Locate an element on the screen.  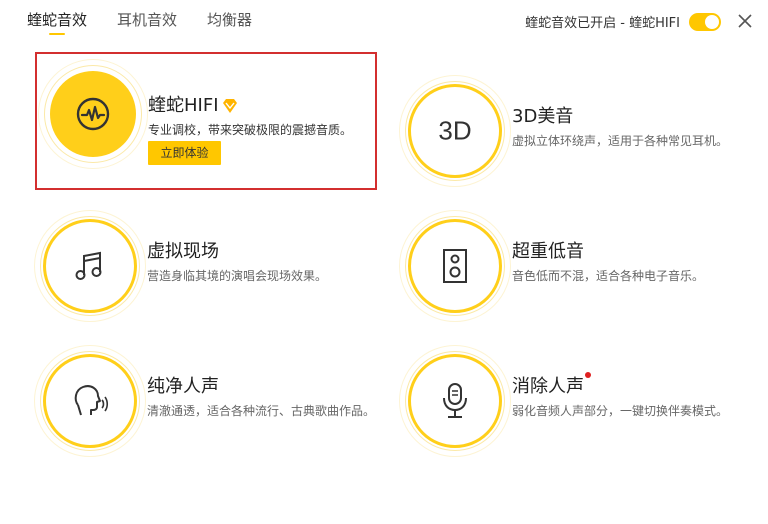
card-super-bass: 超重低音 音色低而不混，适合各种电子音乐。 is located at coordinates (569, 264).